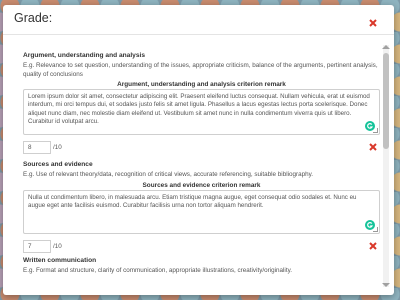 This screenshot has width=400, height=300. What do you see at coordinates (37, 147) in the screenshot?
I see `score-input: 8` at bounding box center [37, 147].